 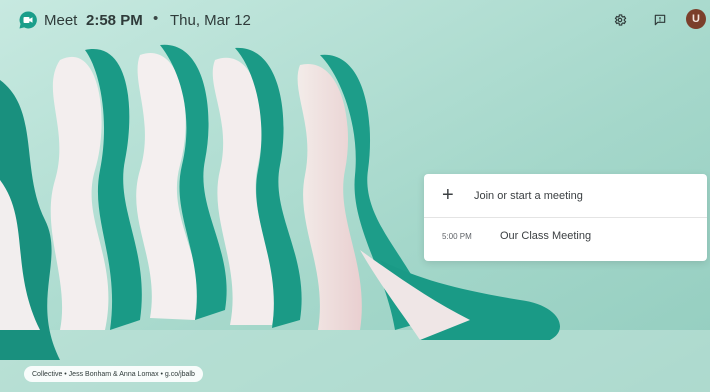 I want to click on settings-icon, so click(x=620, y=20).